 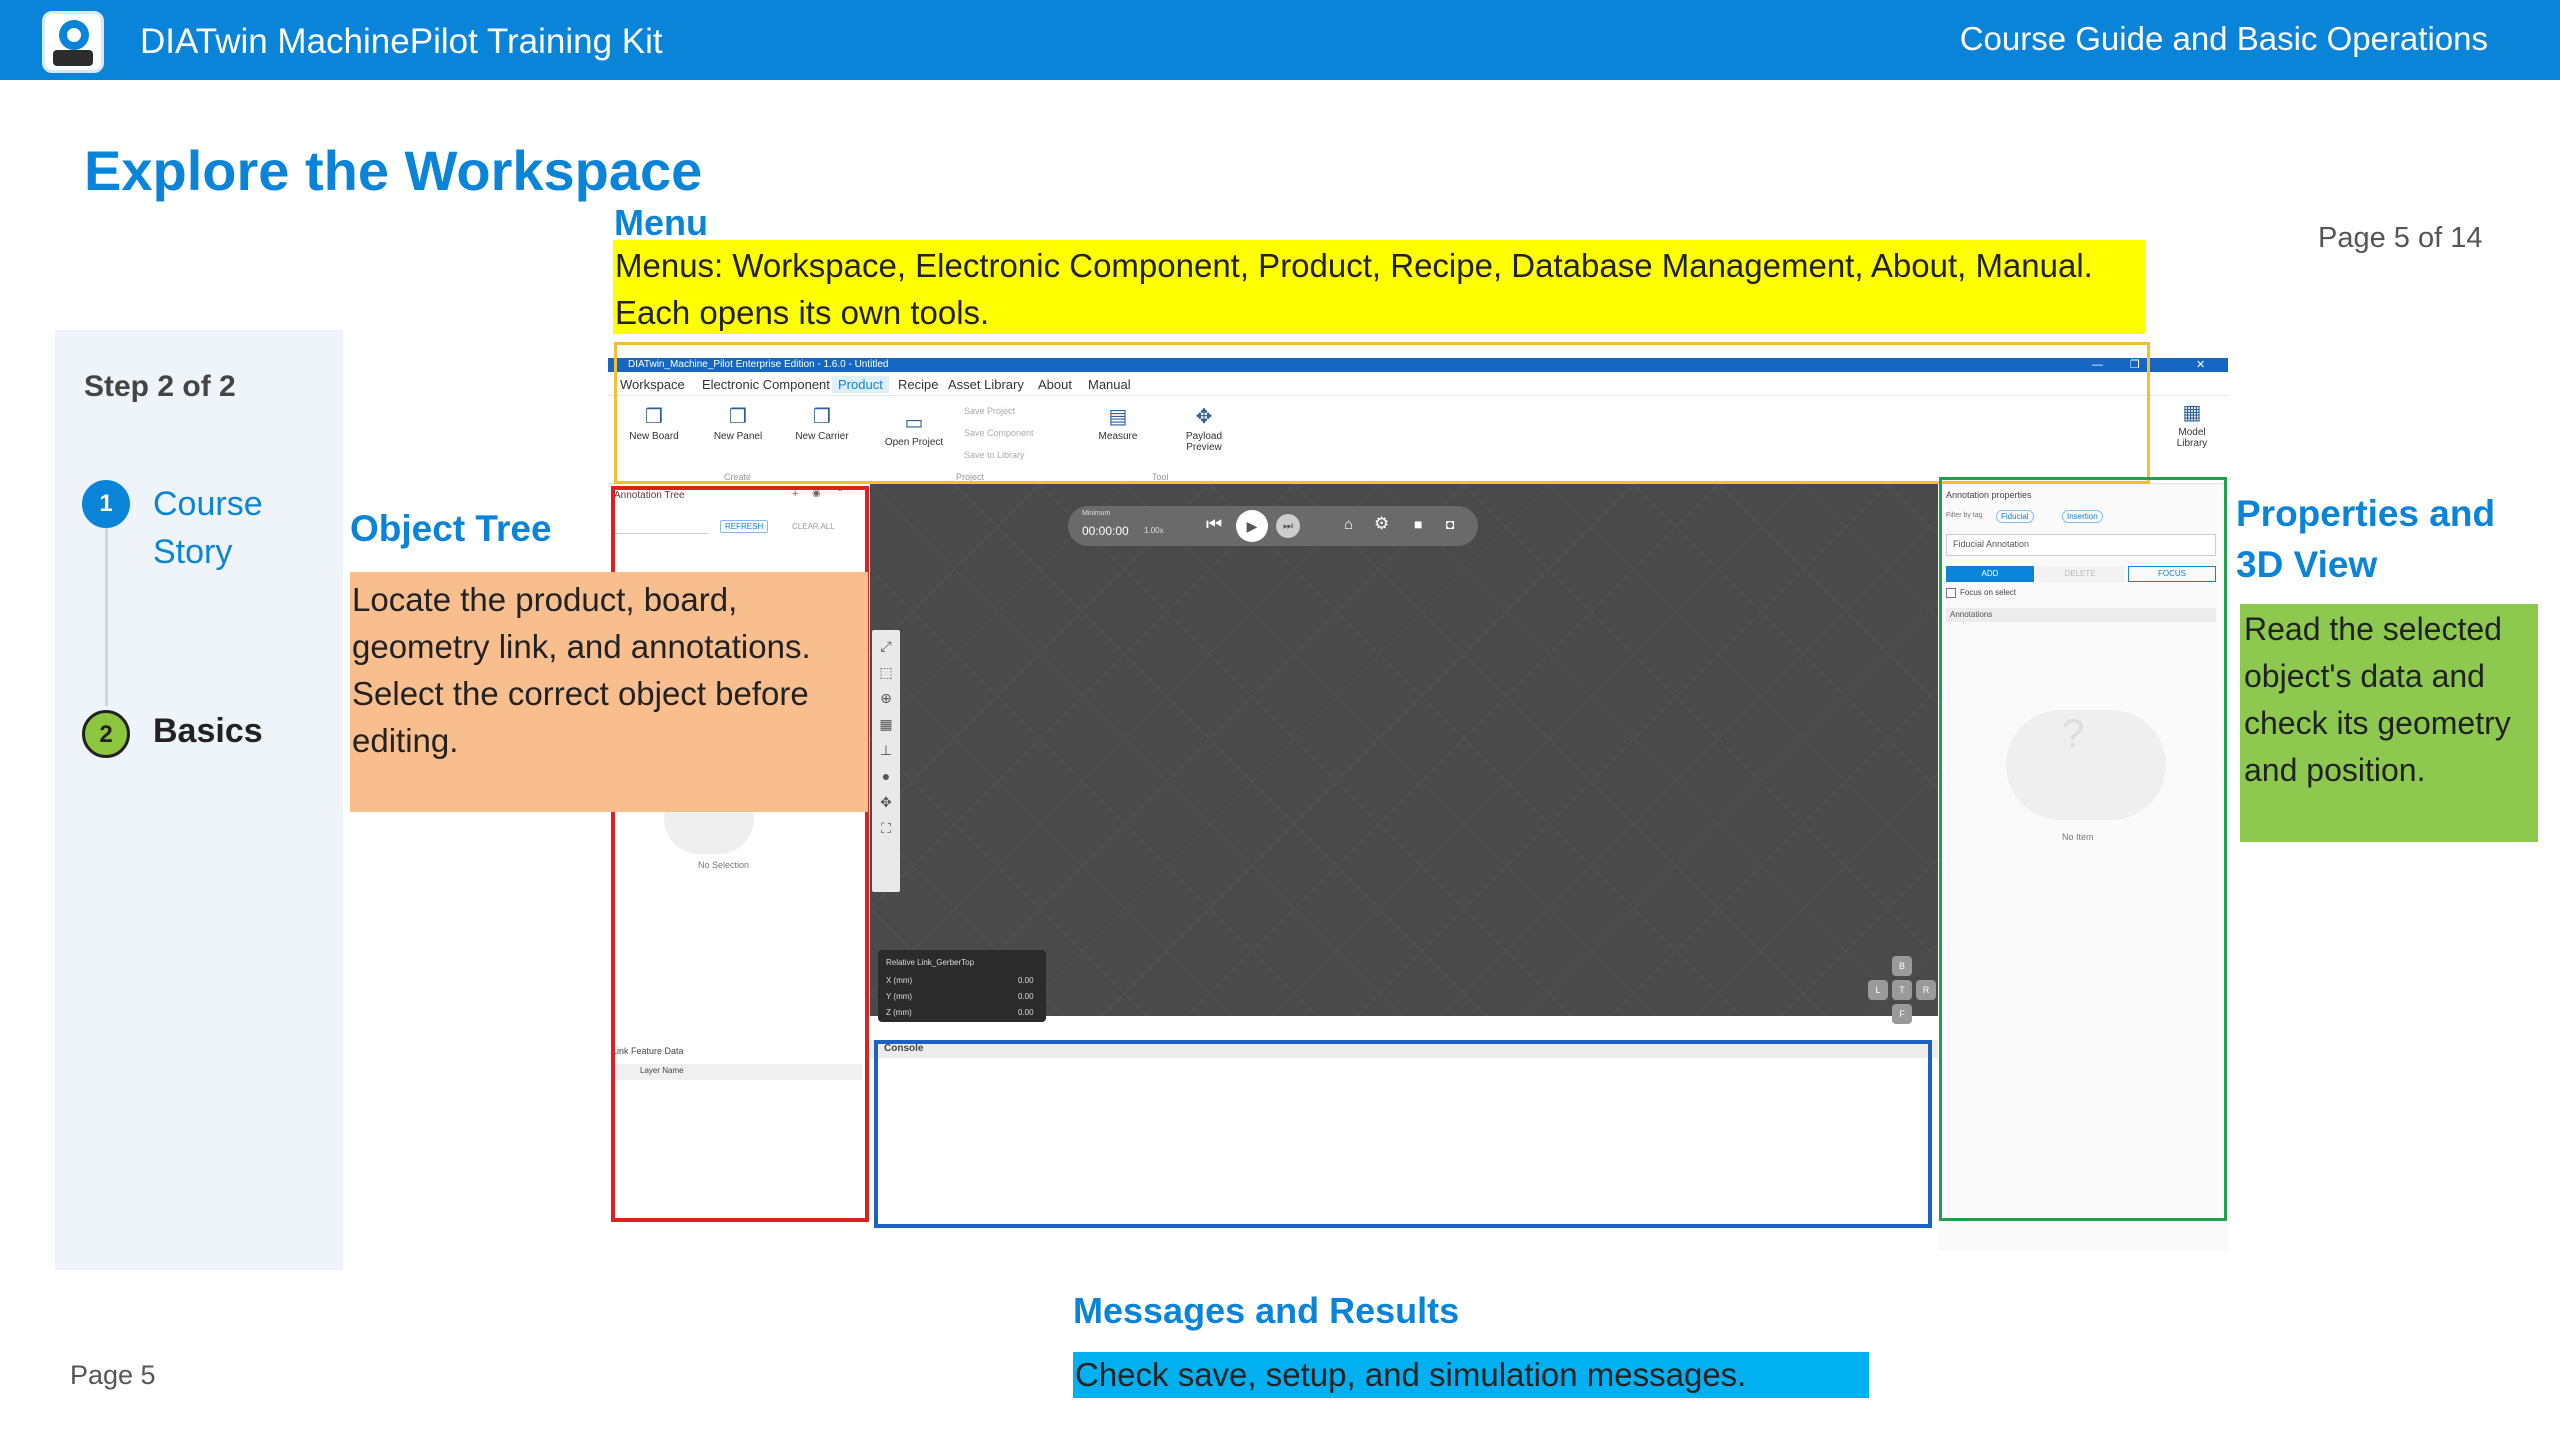 What do you see at coordinates (1902, 966) in the screenshot?
I see `nav-back: B` at bounding box center [1902, 966].